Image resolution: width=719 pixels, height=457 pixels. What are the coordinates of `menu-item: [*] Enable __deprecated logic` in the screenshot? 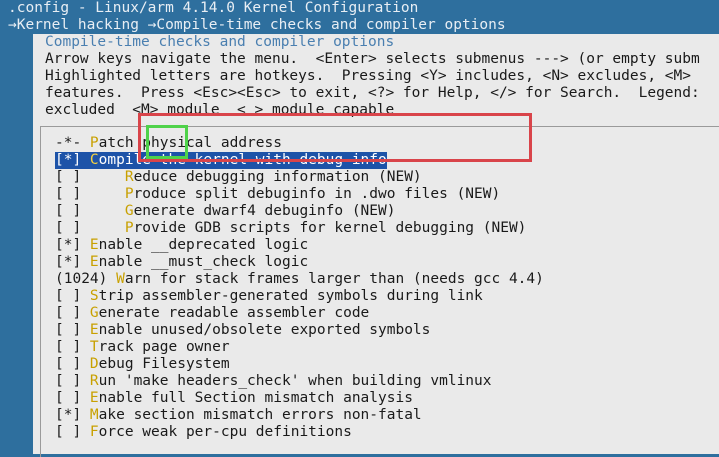 It's located at (181, 245).